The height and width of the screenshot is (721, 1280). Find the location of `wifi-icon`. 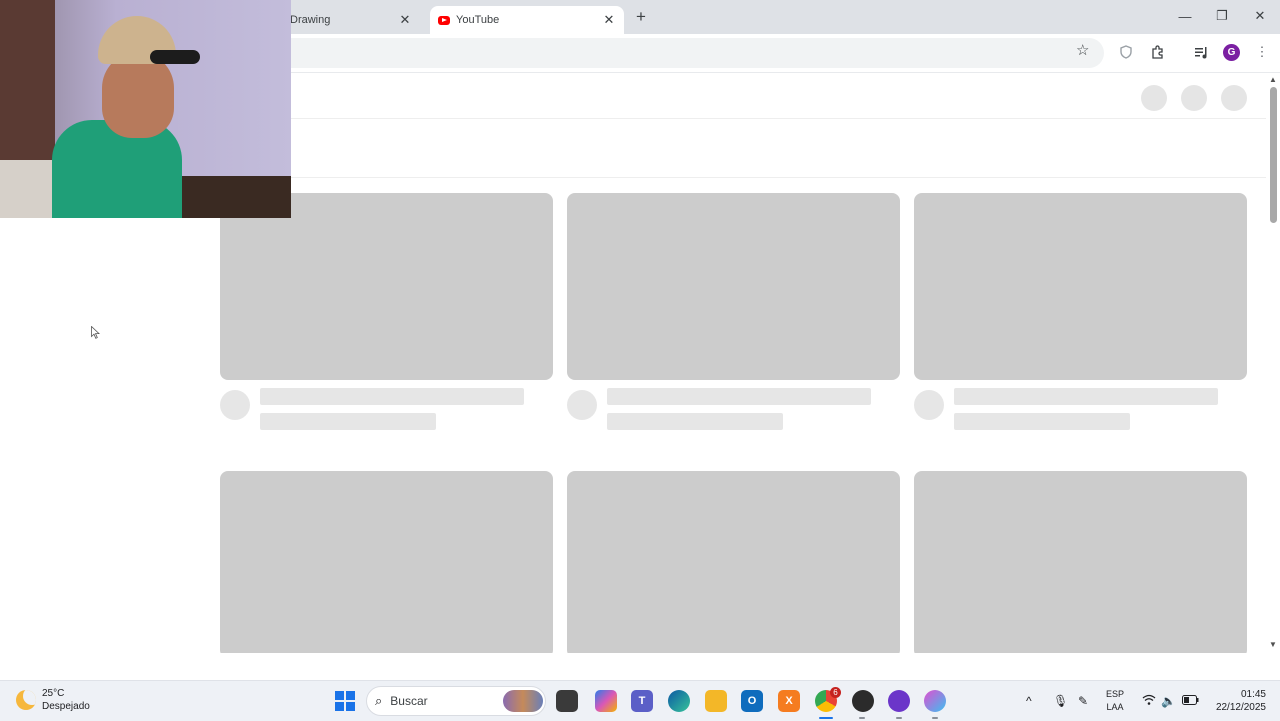

wifi-icon is located at coordinates (1149, 701).